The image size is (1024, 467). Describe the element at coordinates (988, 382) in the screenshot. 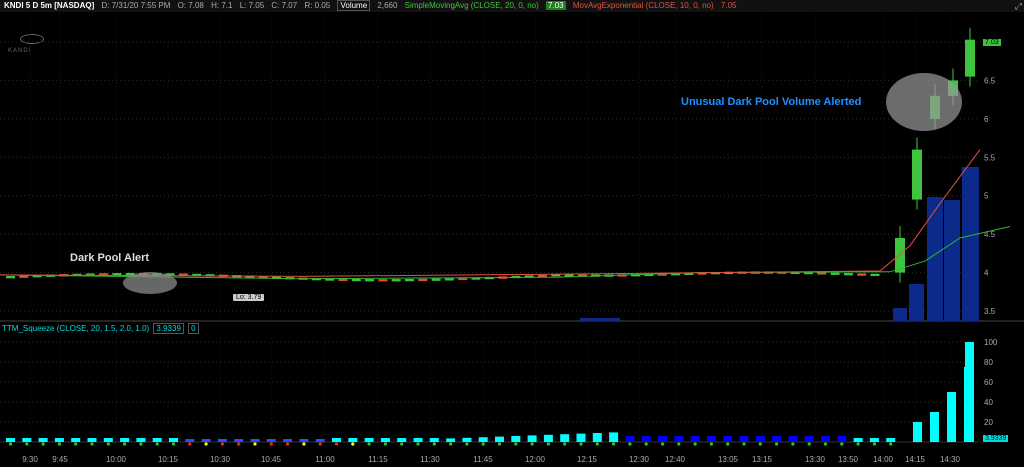

I see `squeeze-axis-label: 60` at that location.